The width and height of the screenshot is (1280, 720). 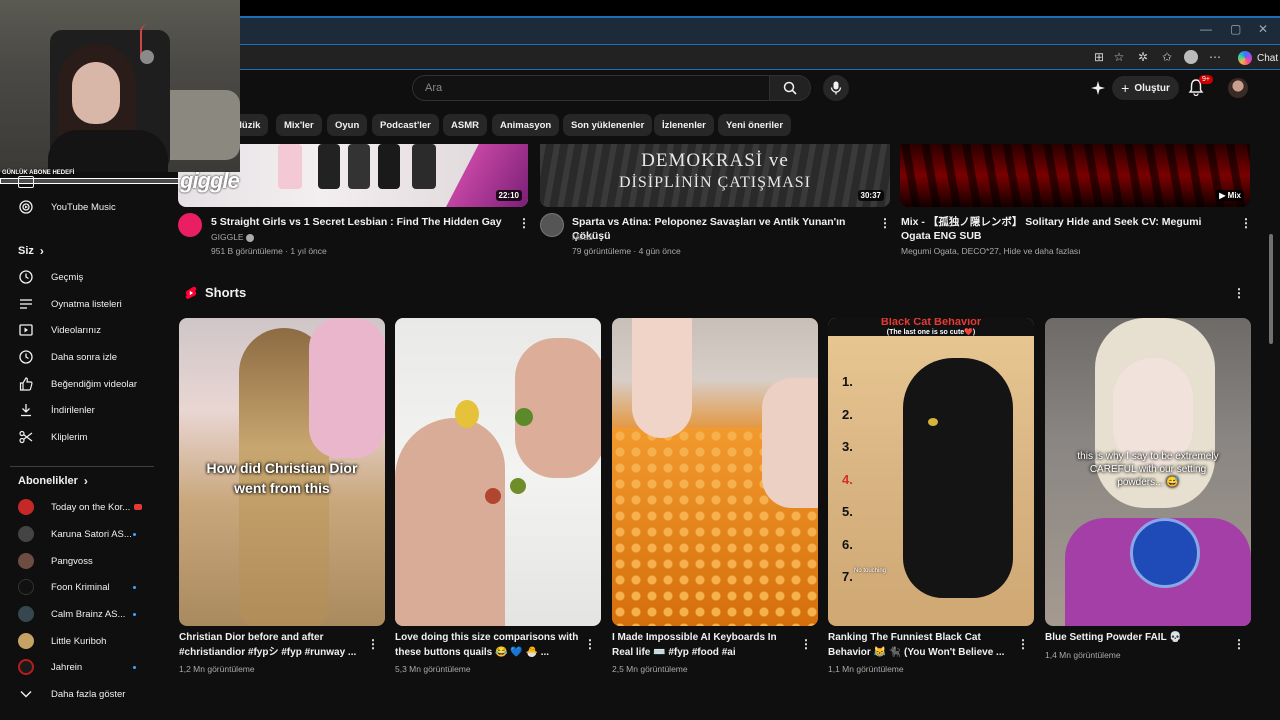 I want to click on sidebar-item-your-videos: Videolarınız, so click(x=59, y=330).